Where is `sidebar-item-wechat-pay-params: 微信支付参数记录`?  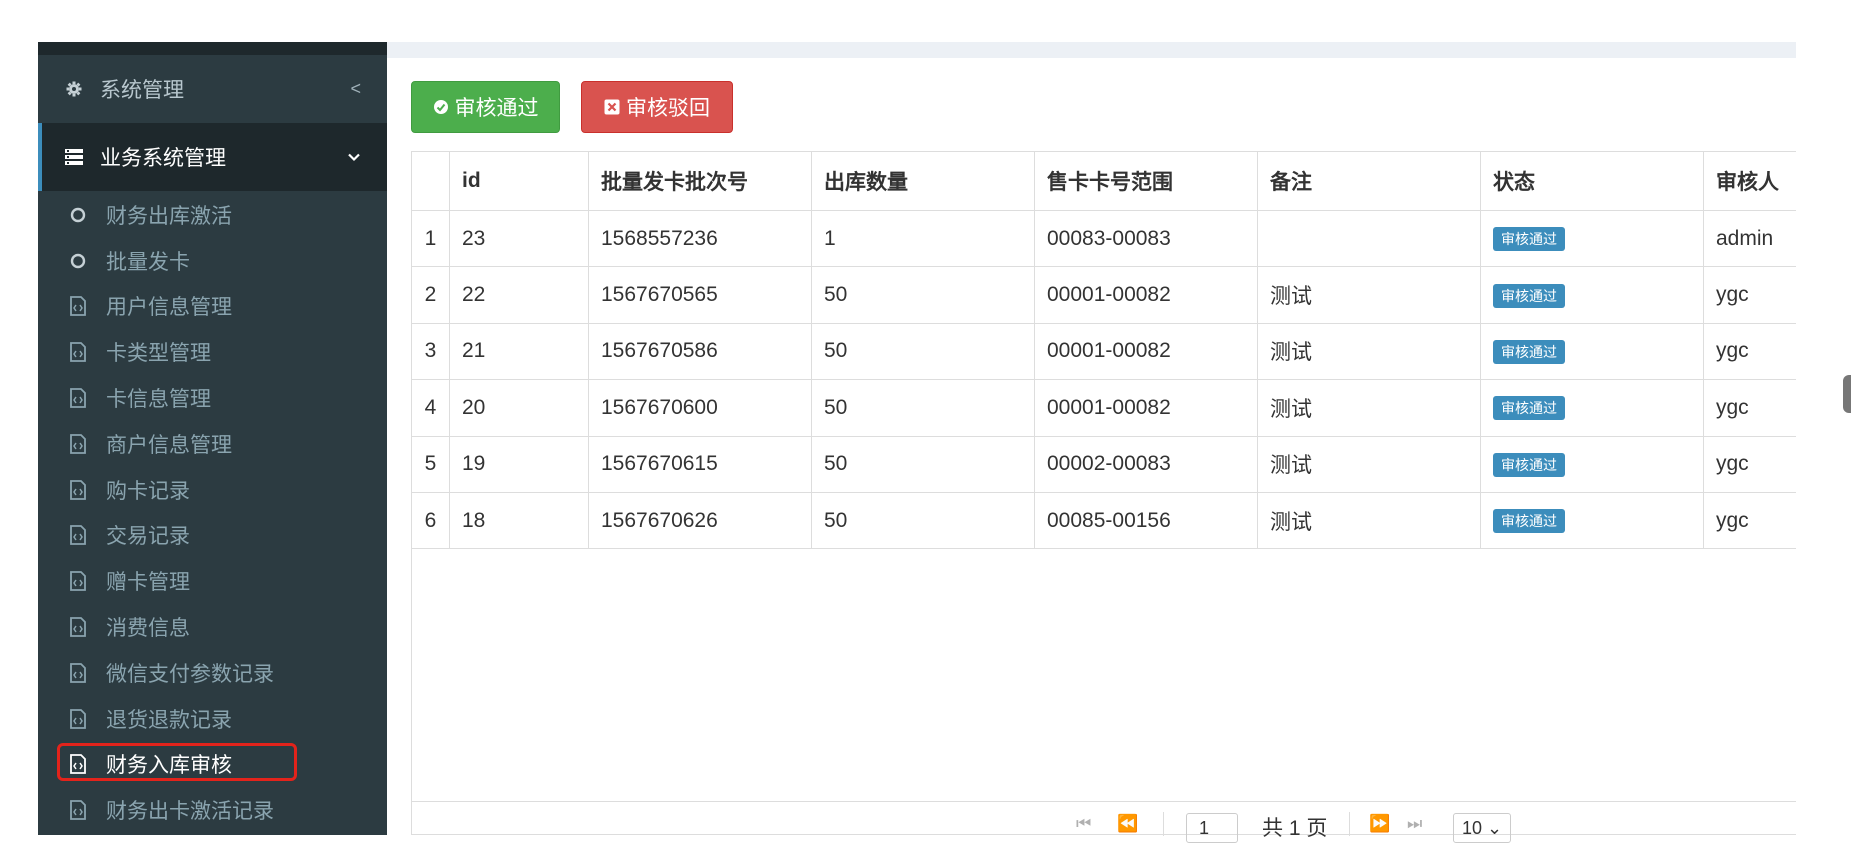 sidebar-item-wechat-pay-params: 微信支付参数记录 is located at coordinates (212, 673).